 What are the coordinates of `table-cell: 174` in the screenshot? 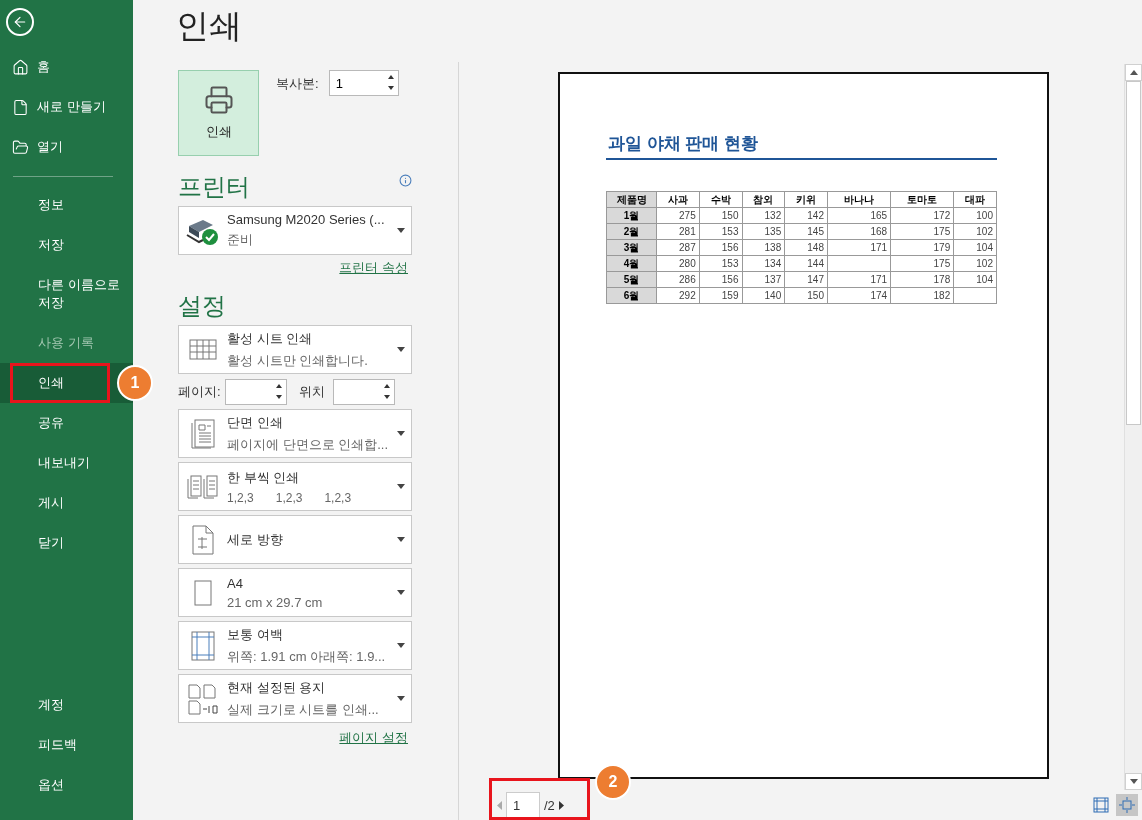 It's located at (859, 295).